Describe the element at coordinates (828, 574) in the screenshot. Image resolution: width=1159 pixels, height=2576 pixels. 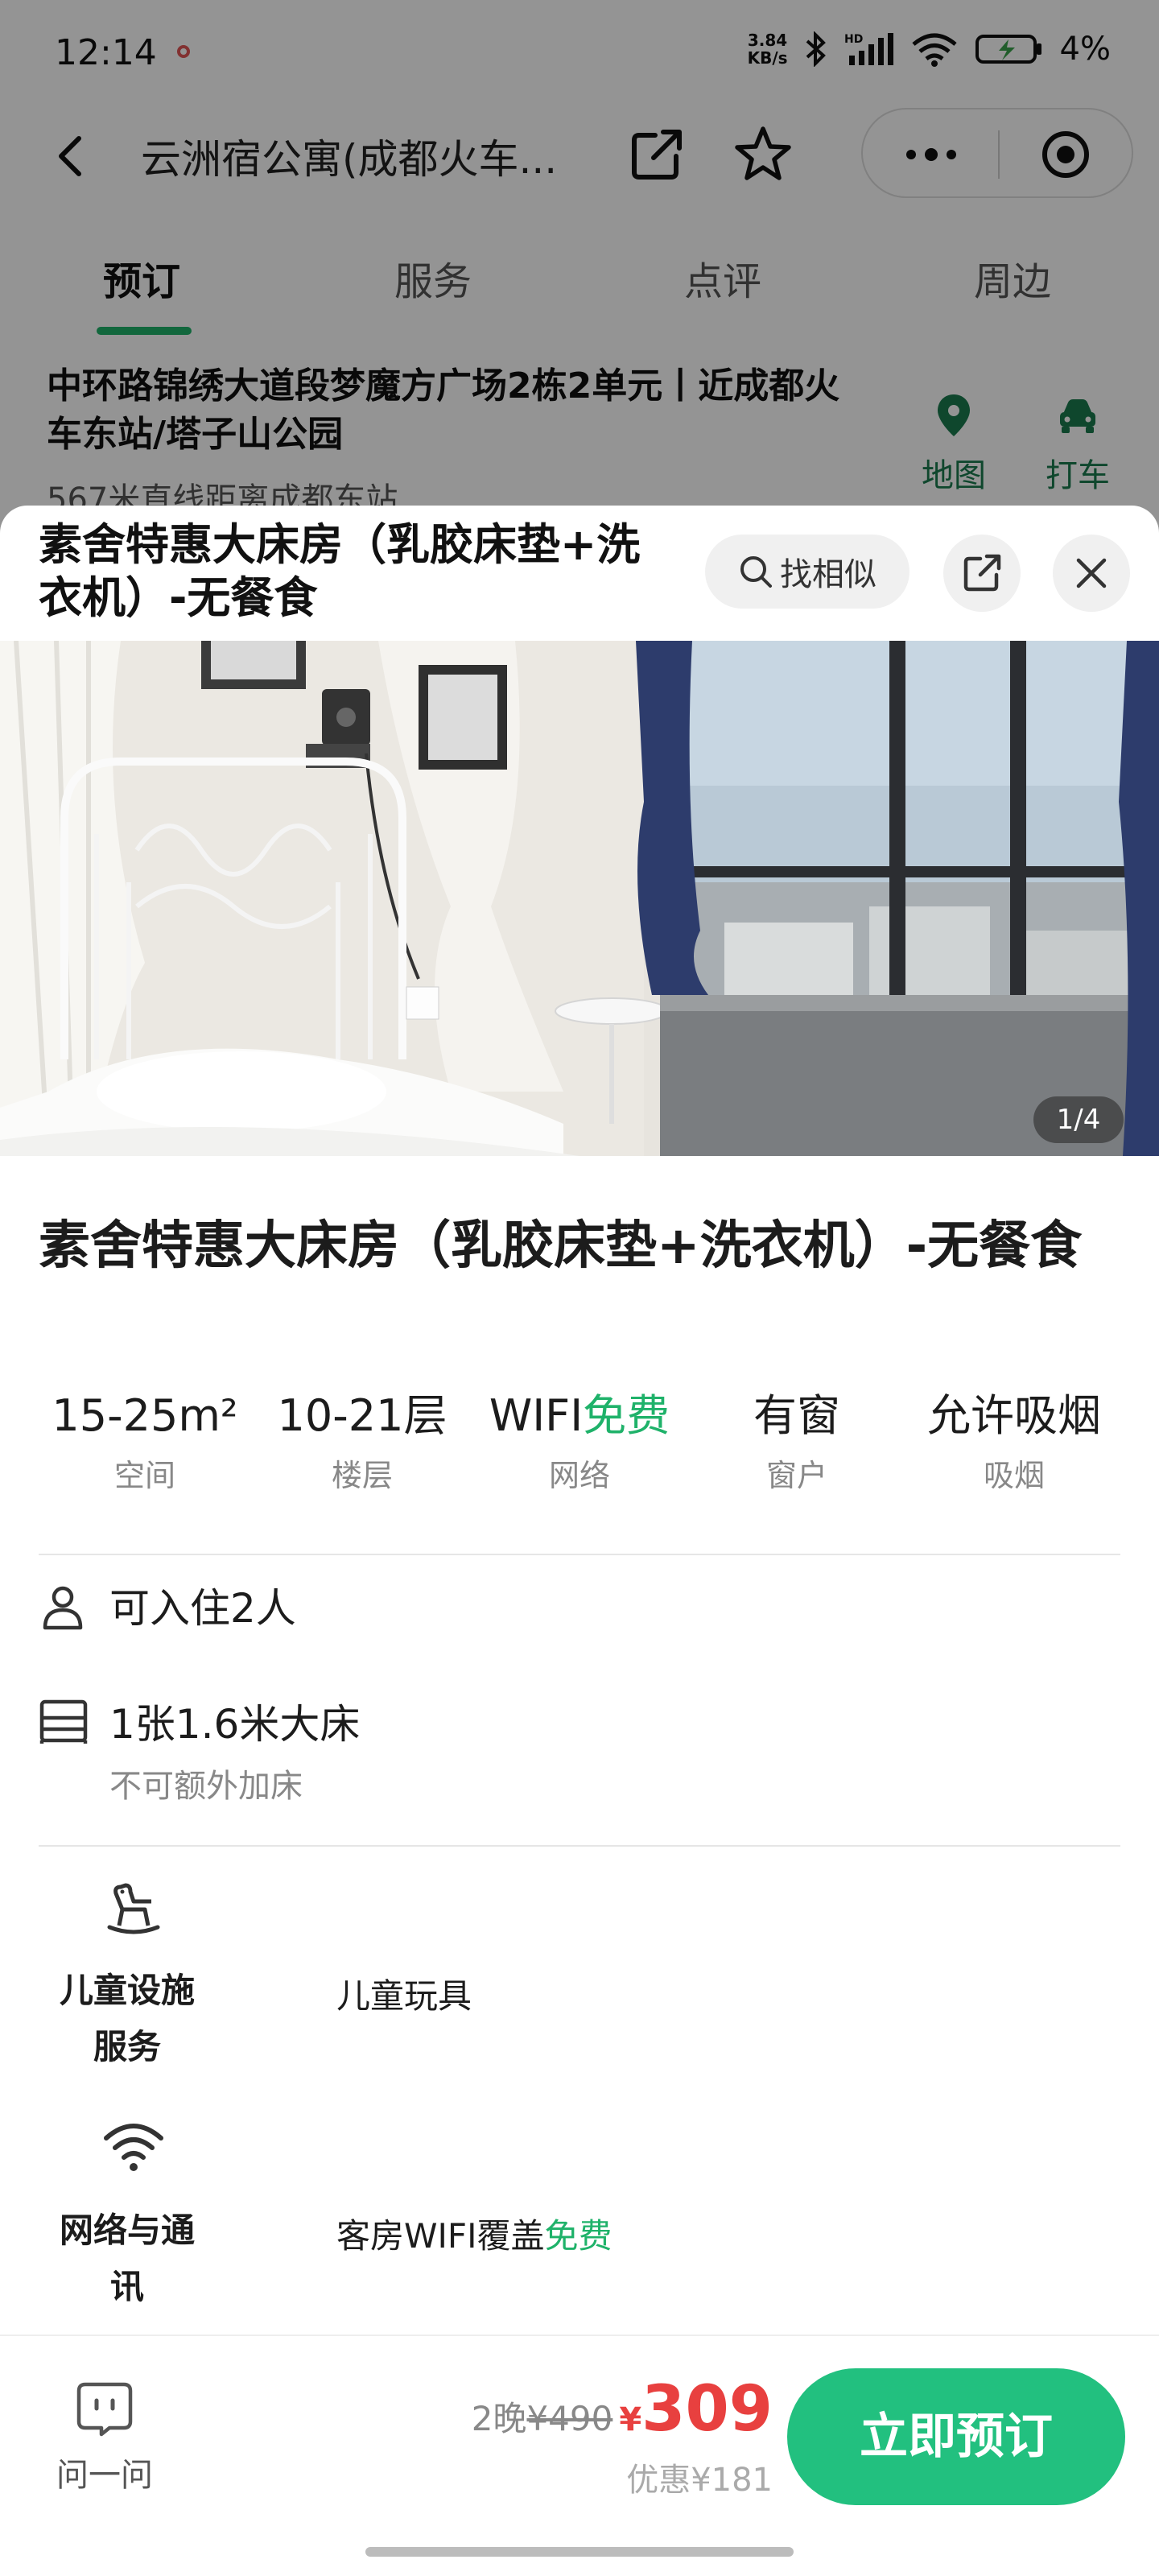
I see `find-similar-label: 找相似` at that location.